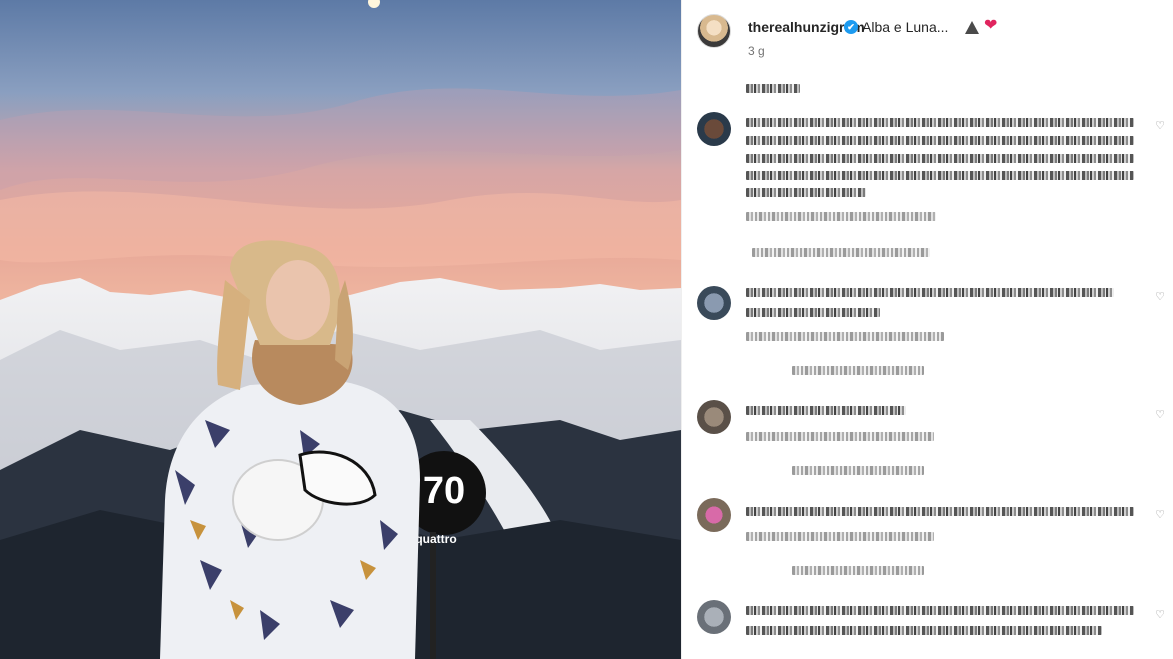 The height and width of the screenshot is (659, 1173). What do you see at coordinates (773, 88) in the screenshot?
I see `redacted-caption-text` at bounding box center [773, 88].